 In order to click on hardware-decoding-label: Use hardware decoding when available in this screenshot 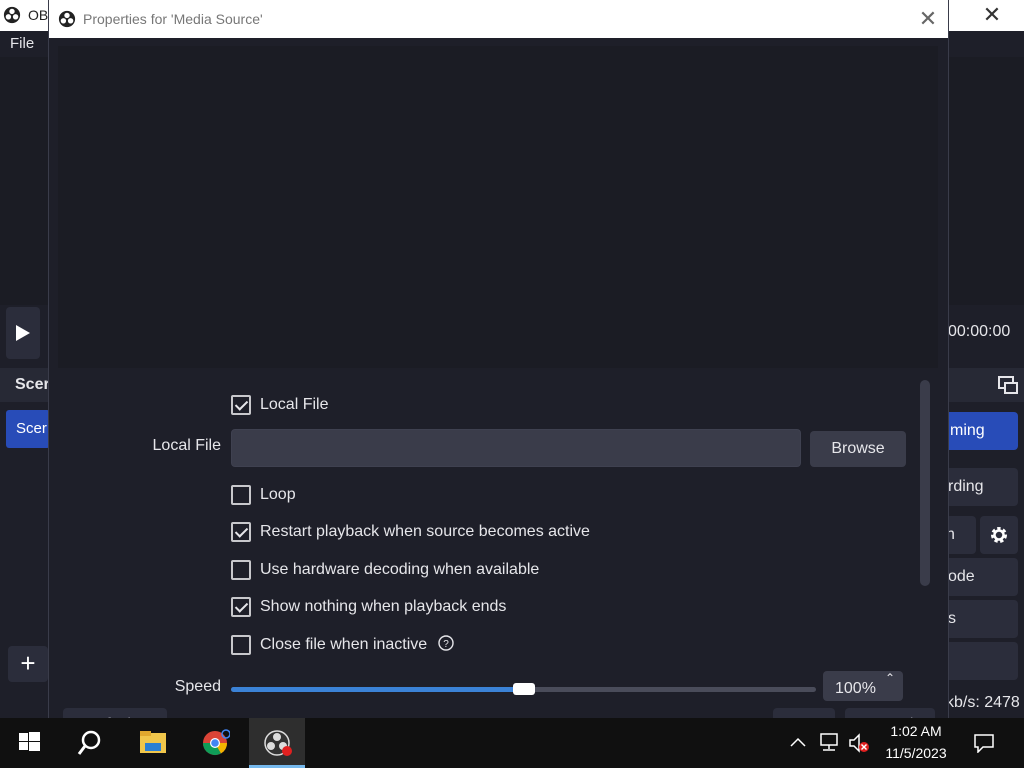, I will do `click(399, 570)`.